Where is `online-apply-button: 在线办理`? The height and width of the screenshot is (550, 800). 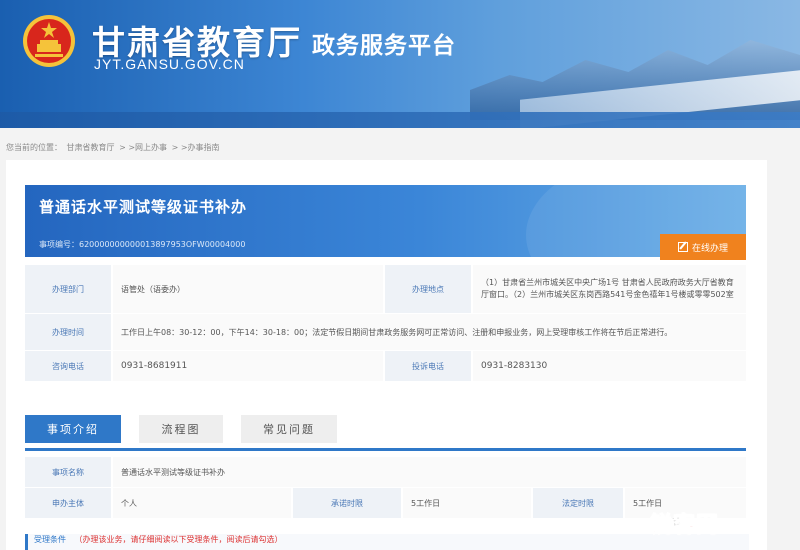 online-apply-button: 在线办理 is located at coordinates (703, 247).